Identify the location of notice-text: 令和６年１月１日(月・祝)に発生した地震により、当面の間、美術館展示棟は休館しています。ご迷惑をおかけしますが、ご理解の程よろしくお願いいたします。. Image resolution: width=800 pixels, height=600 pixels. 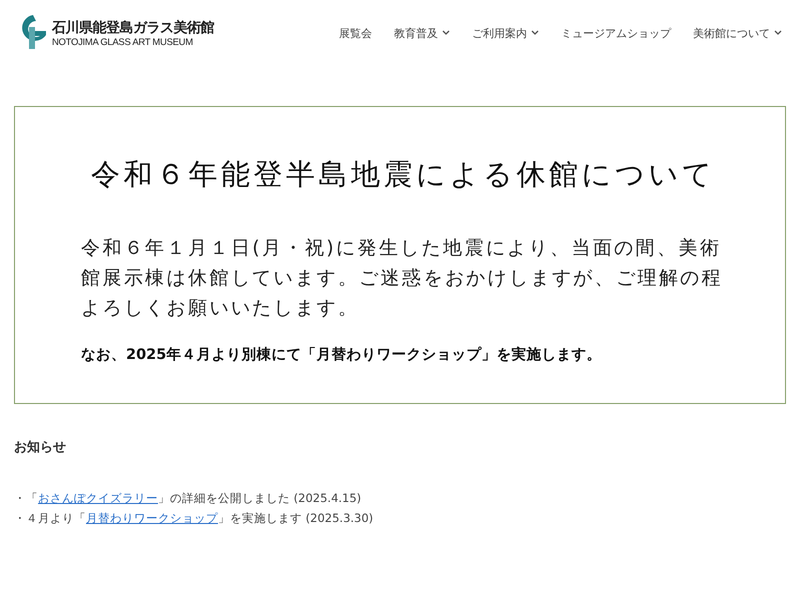
(402, 278).